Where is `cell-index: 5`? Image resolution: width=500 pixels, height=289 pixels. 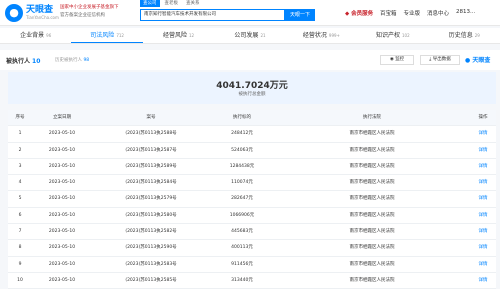
cell-index: 5 is located at coordinates (20, 199).